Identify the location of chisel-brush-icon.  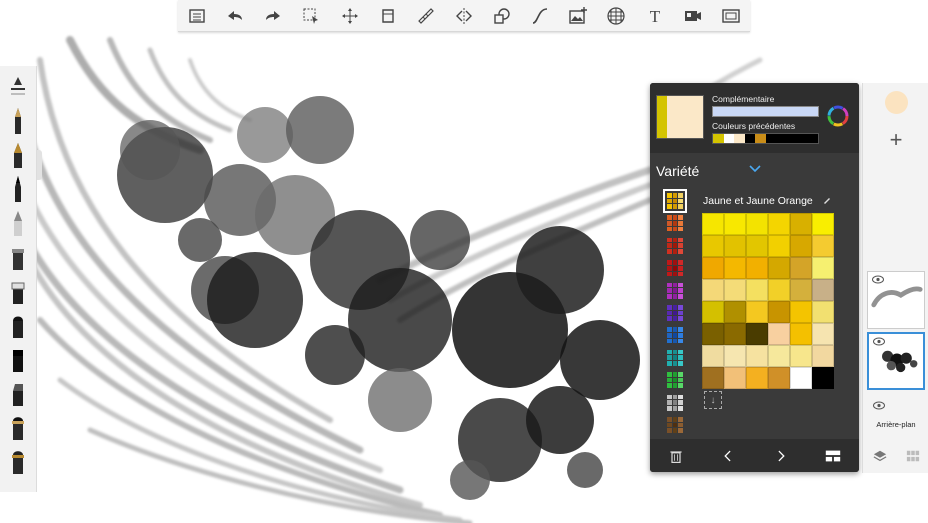
(18, 393).